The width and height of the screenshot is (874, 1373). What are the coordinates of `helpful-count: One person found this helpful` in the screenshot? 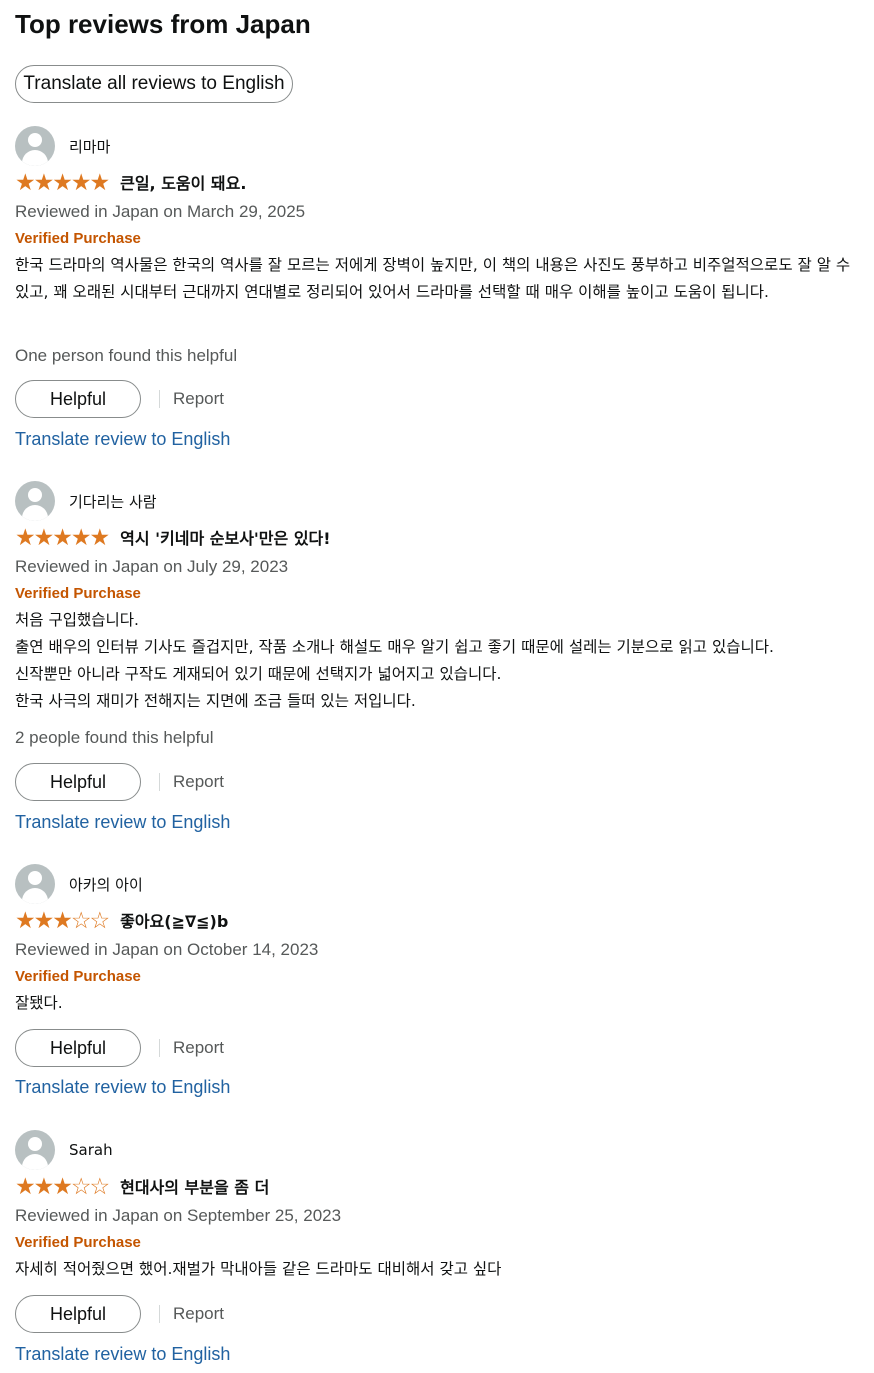 It's located at (126, 355).